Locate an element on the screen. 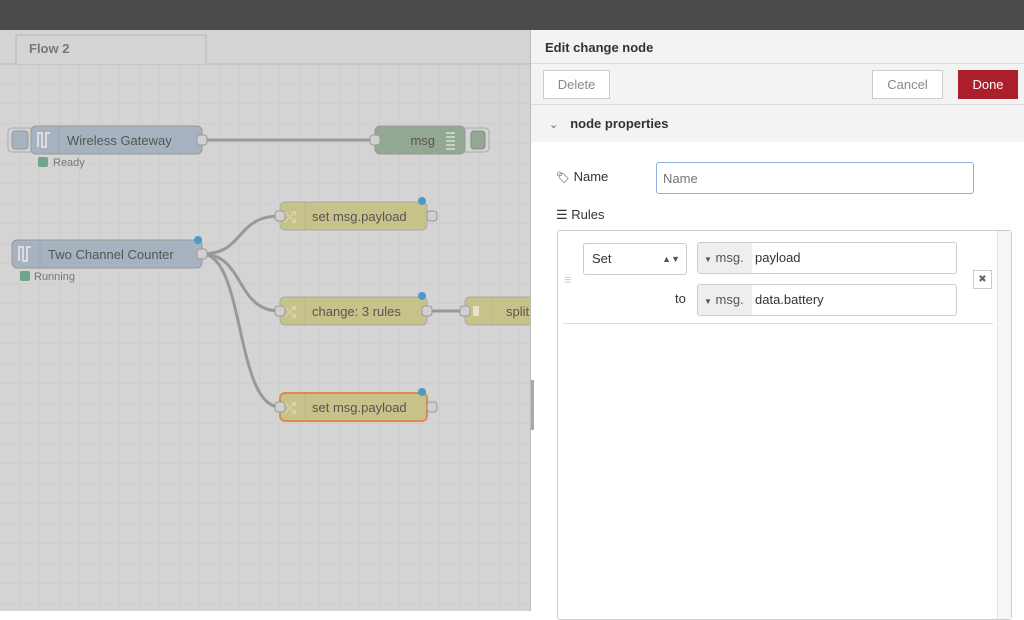  delete-button: Delete is located at coordinates (576, 84).